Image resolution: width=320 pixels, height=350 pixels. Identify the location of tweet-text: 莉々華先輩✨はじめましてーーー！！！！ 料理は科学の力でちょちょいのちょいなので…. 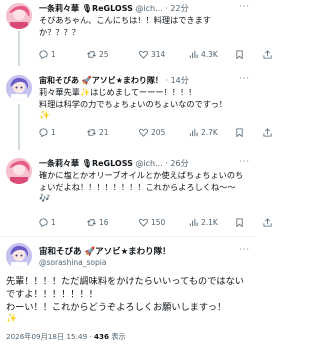
(133, 98).